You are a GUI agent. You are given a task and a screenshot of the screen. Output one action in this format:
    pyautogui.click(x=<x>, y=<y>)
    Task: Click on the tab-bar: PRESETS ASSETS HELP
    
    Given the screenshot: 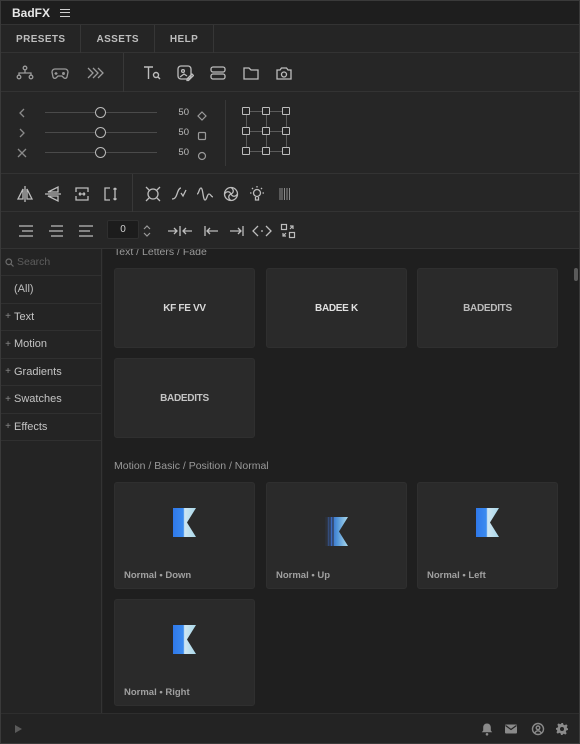 What is the action you would take?
    pyautogui.click(x=290, y=39)
    